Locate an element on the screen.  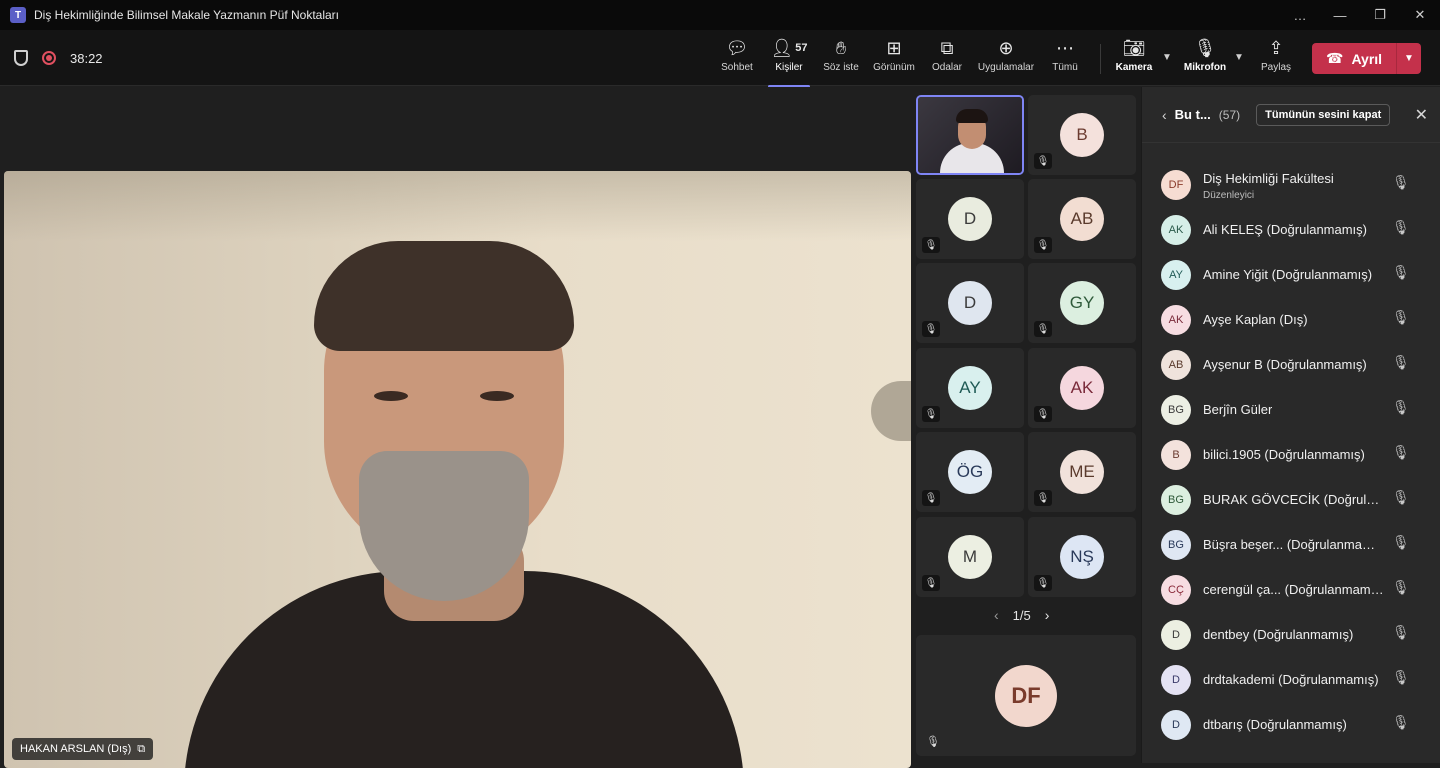
leave-options-chevron-icon: ▼ is located at coordinates (1408, 58).